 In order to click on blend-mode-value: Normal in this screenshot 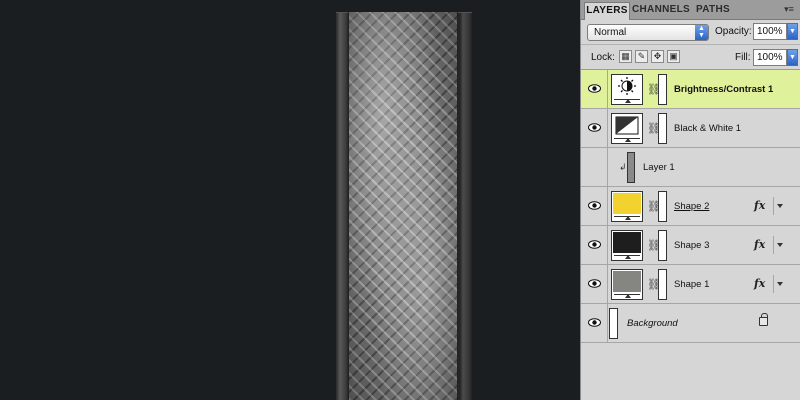, I will do `click(610, 32)`.